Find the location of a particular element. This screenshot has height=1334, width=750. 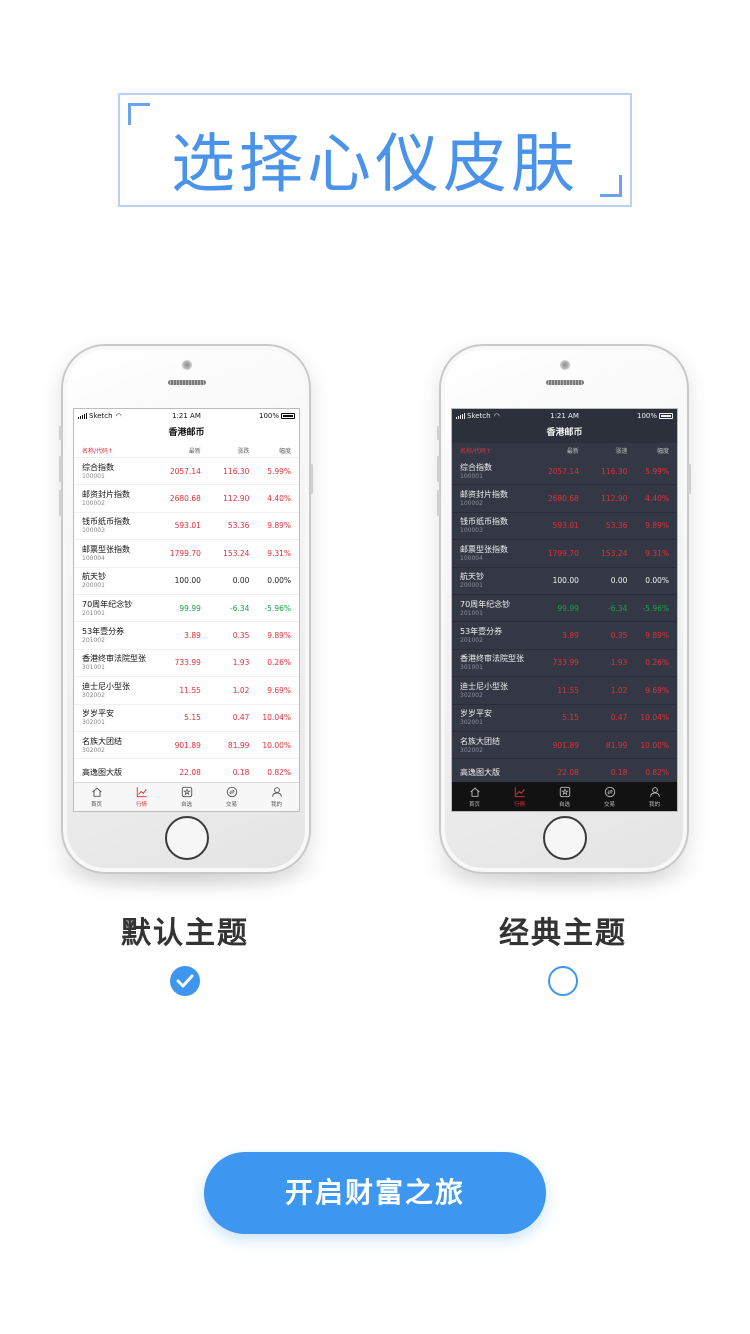

theme-radio-classic is located at coordinates (563, 981).